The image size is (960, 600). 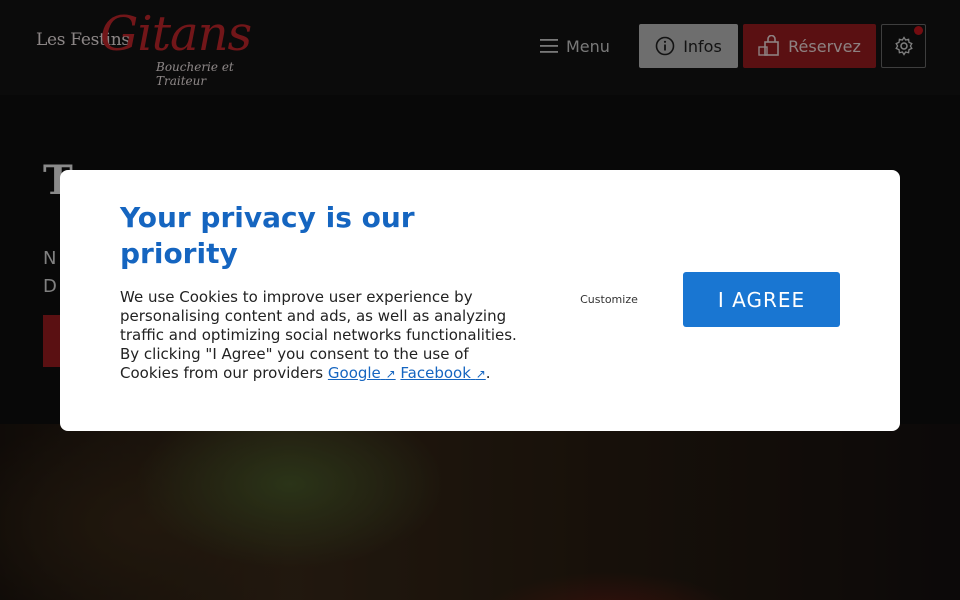 I want to click on dialog-title: Your privacy is our priority, so click(x=267, y=235).